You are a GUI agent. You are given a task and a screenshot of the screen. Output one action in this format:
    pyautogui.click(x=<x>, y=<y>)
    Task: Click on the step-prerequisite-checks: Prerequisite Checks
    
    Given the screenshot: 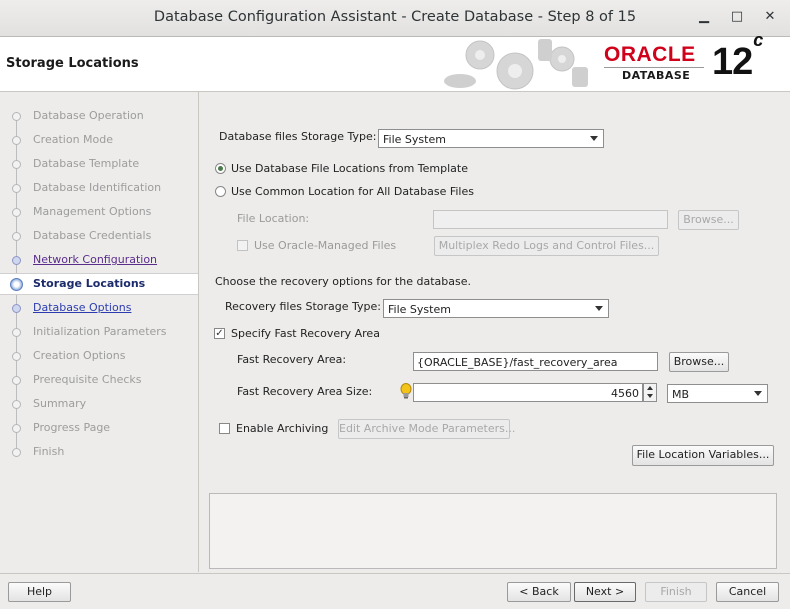 What is the action you would take?
    pyautogui.click(x=99, y=380)
    